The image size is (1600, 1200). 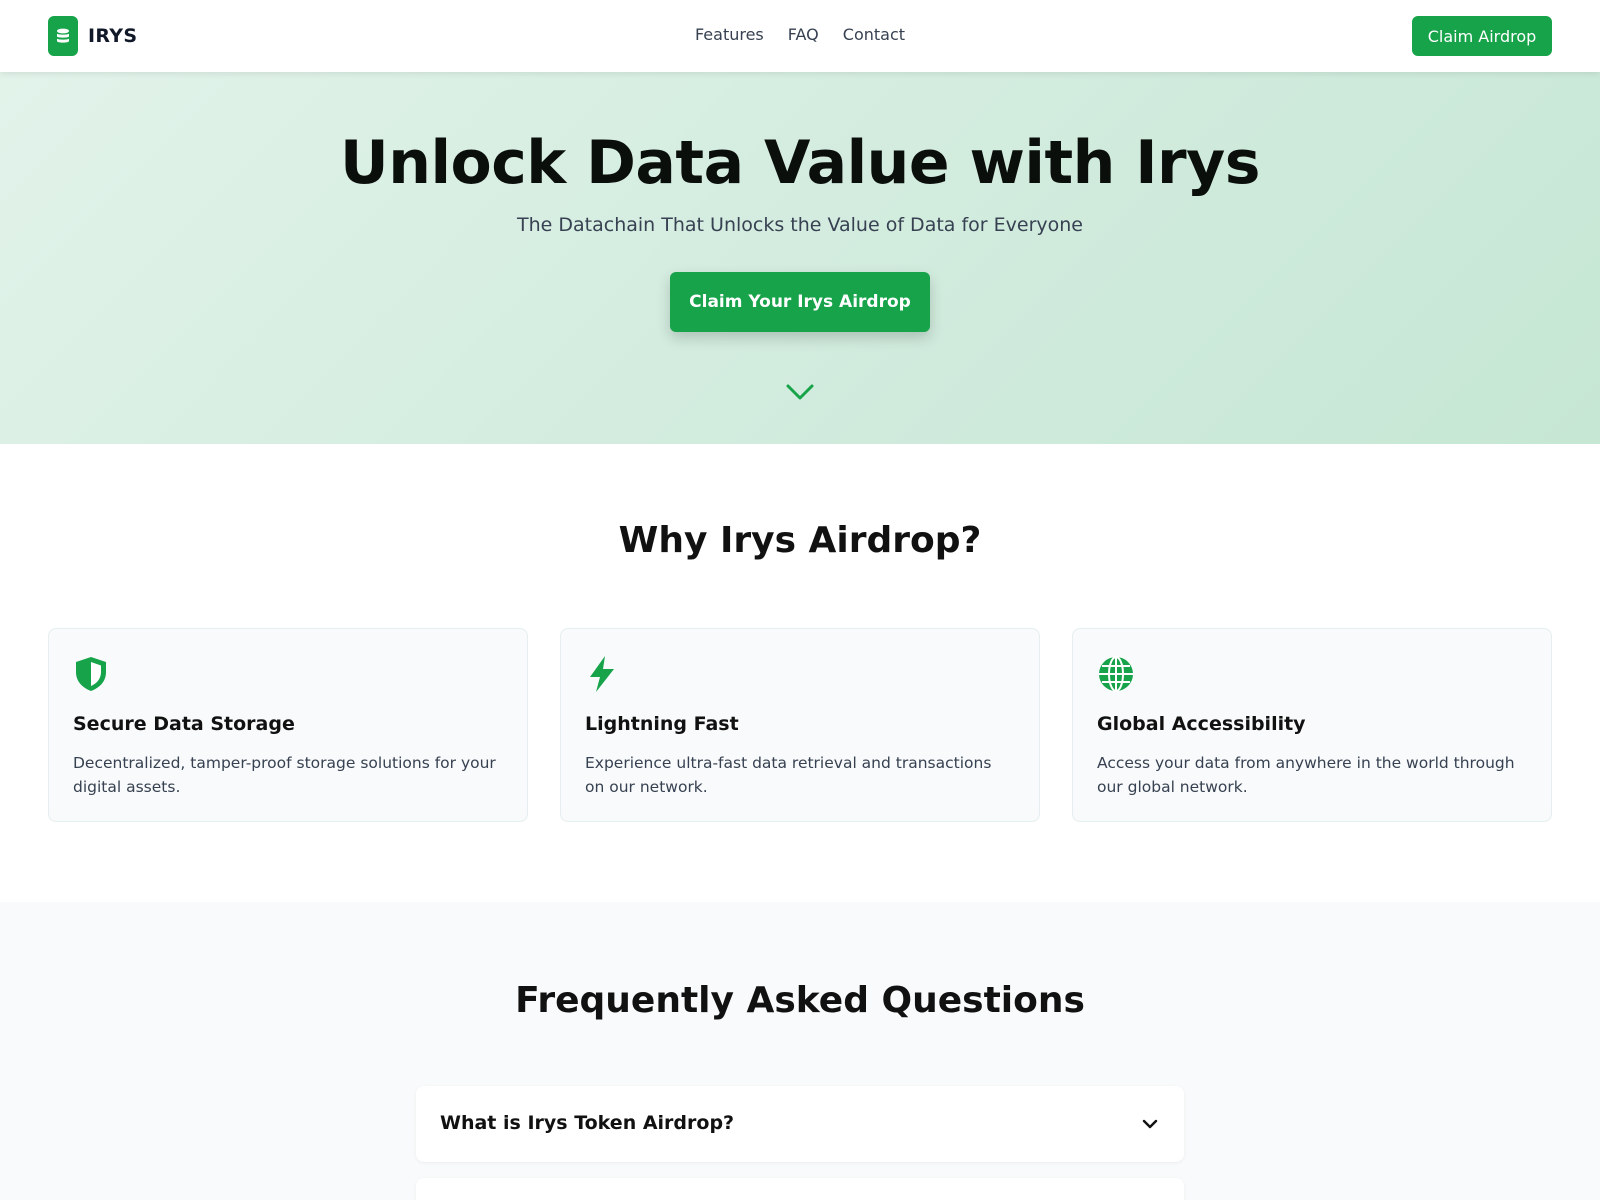 What do you see at coordinates (729, 34) in the screenshot?
I see `nav-features: Features` at bounding box center [729, 34].